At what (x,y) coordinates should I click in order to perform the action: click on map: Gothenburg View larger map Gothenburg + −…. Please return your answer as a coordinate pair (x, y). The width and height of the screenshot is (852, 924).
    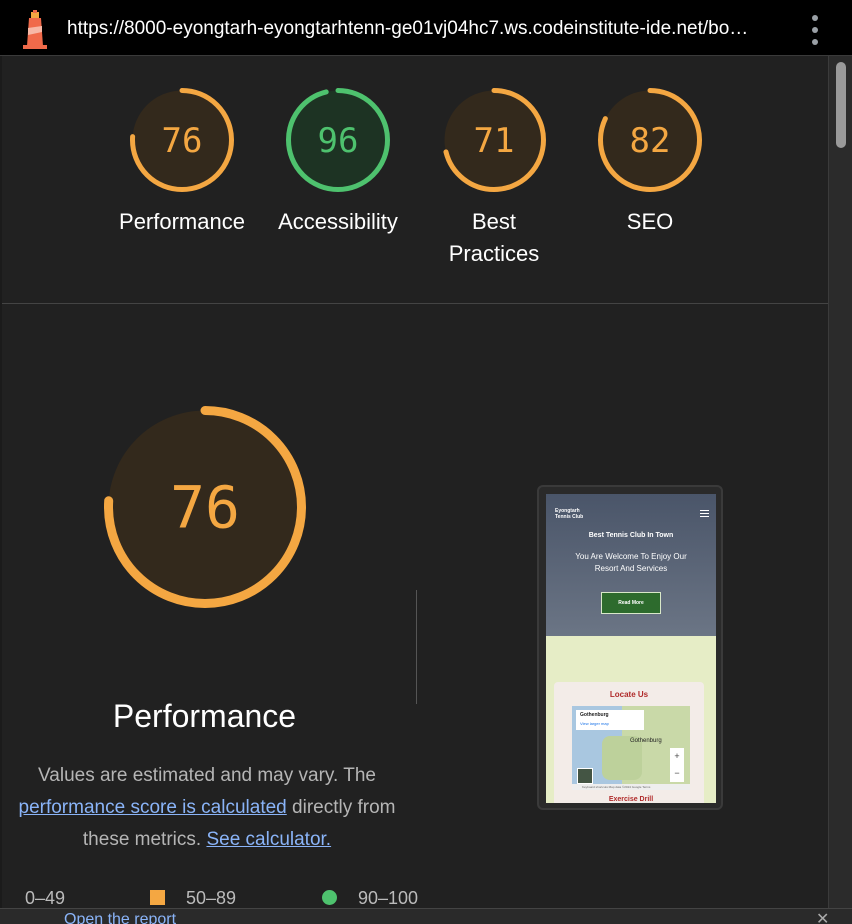
    Looking at the image, I should click on (631, 748).